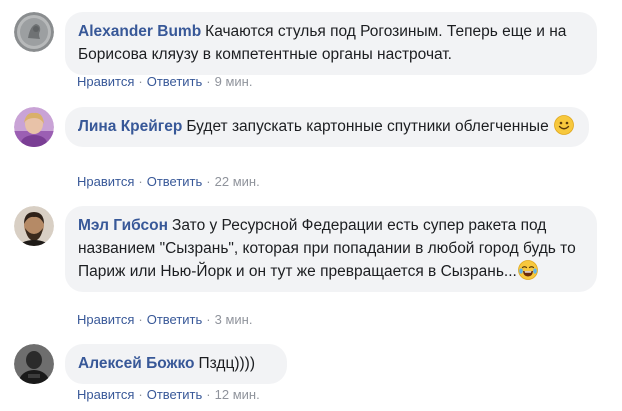  I want to click on author-name: Alexander Bumb, so click(139, 31).